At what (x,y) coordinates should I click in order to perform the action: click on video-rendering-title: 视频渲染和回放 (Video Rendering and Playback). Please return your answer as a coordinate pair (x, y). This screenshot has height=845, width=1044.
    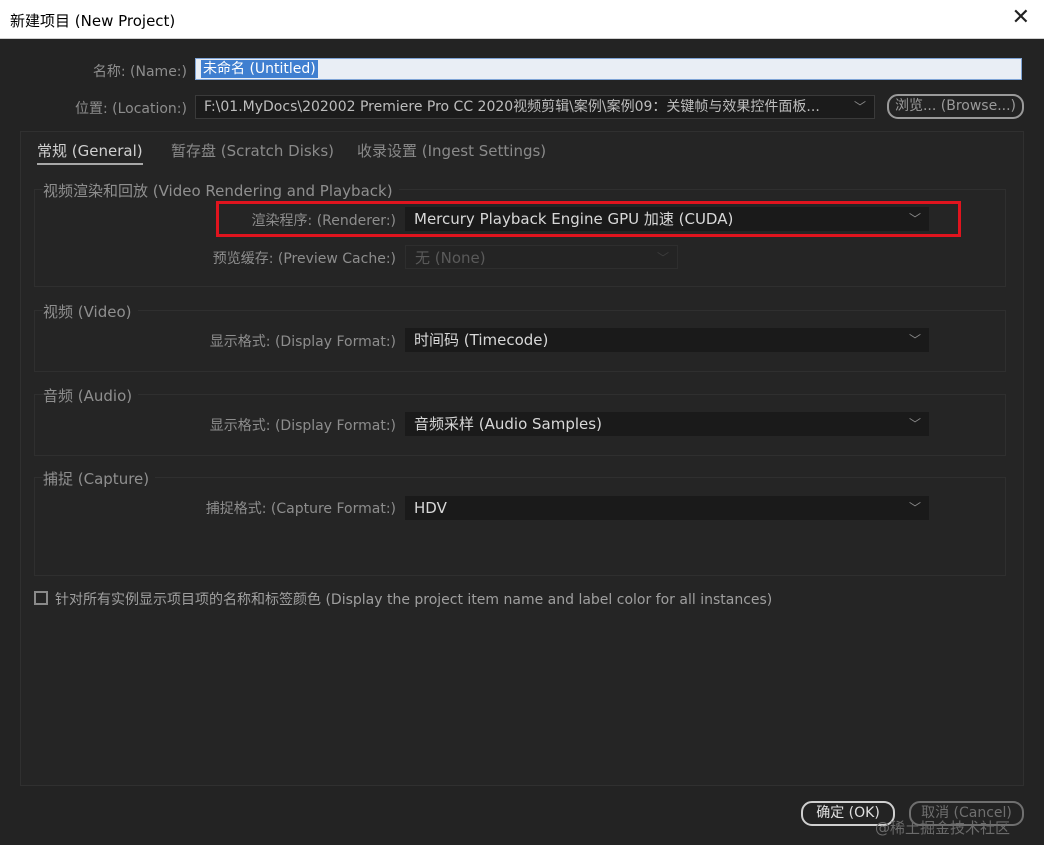
    Looking at the image, I should click on (221, 190).